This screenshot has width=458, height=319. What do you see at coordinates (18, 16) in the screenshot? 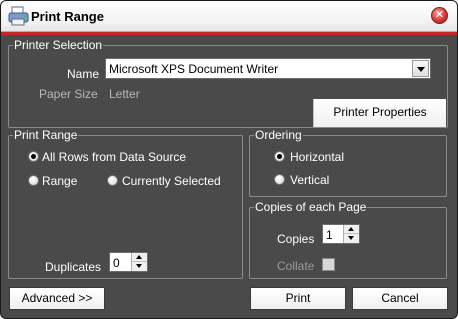
I see `printer-app-icon` at bounding box center [18, 16].